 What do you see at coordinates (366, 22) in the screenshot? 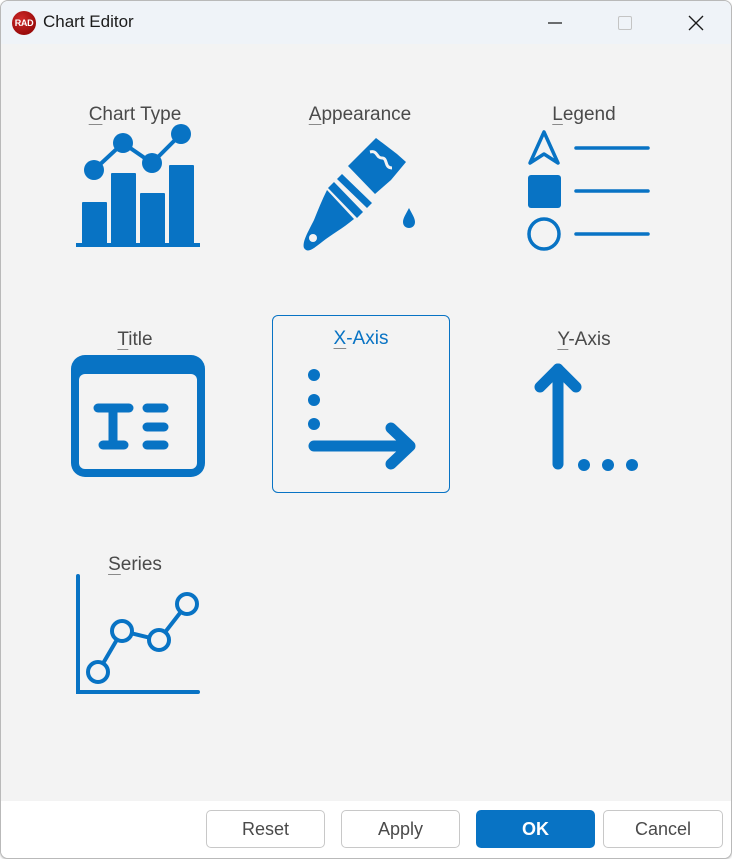
I see `title-bar: RAD Chart Editor` at bounding box center [366, 22].